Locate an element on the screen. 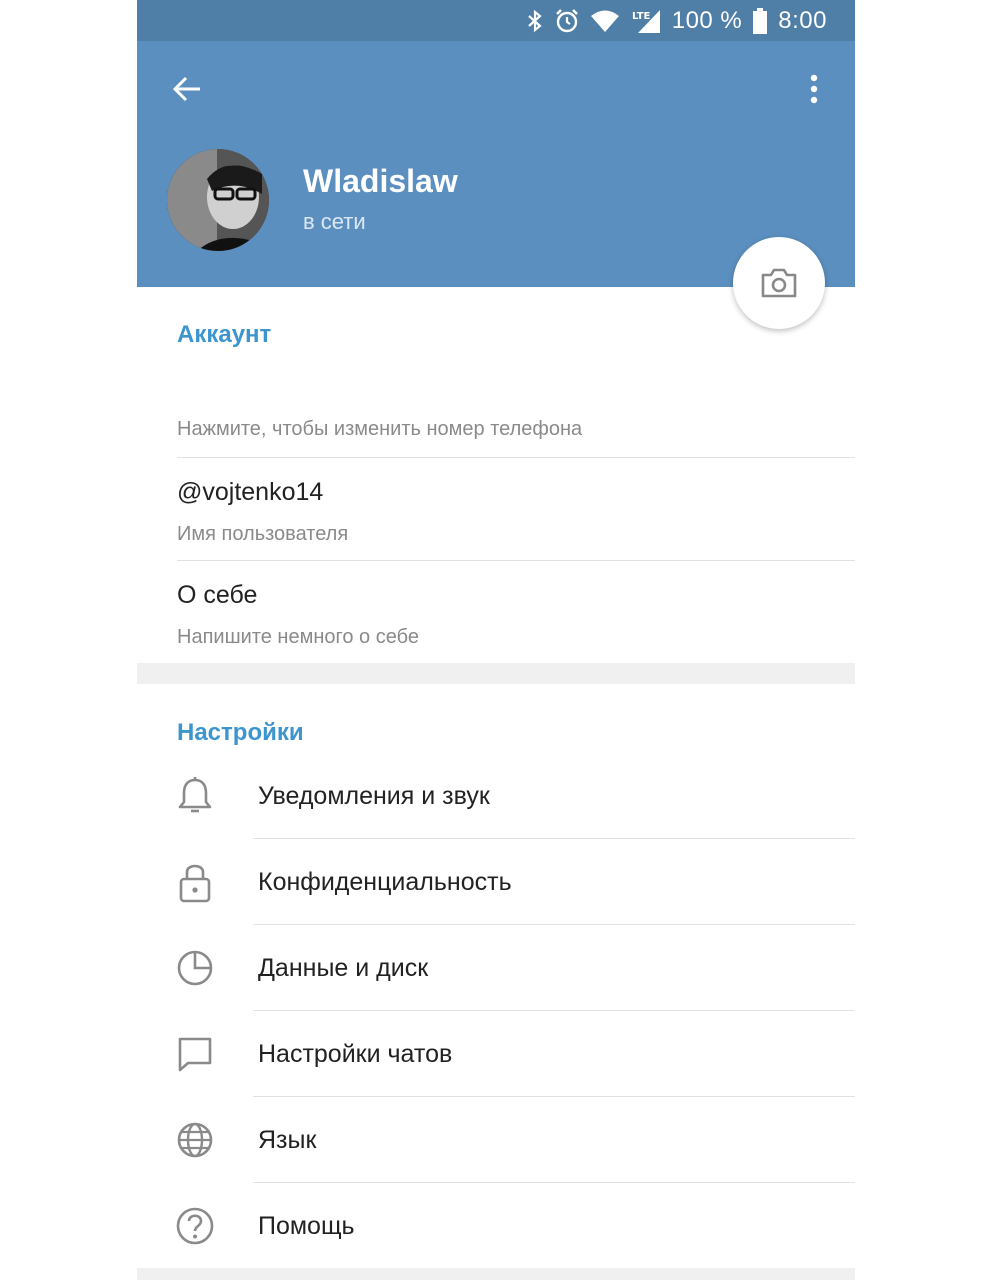  bell-icon is located at coordinates (195, 796).